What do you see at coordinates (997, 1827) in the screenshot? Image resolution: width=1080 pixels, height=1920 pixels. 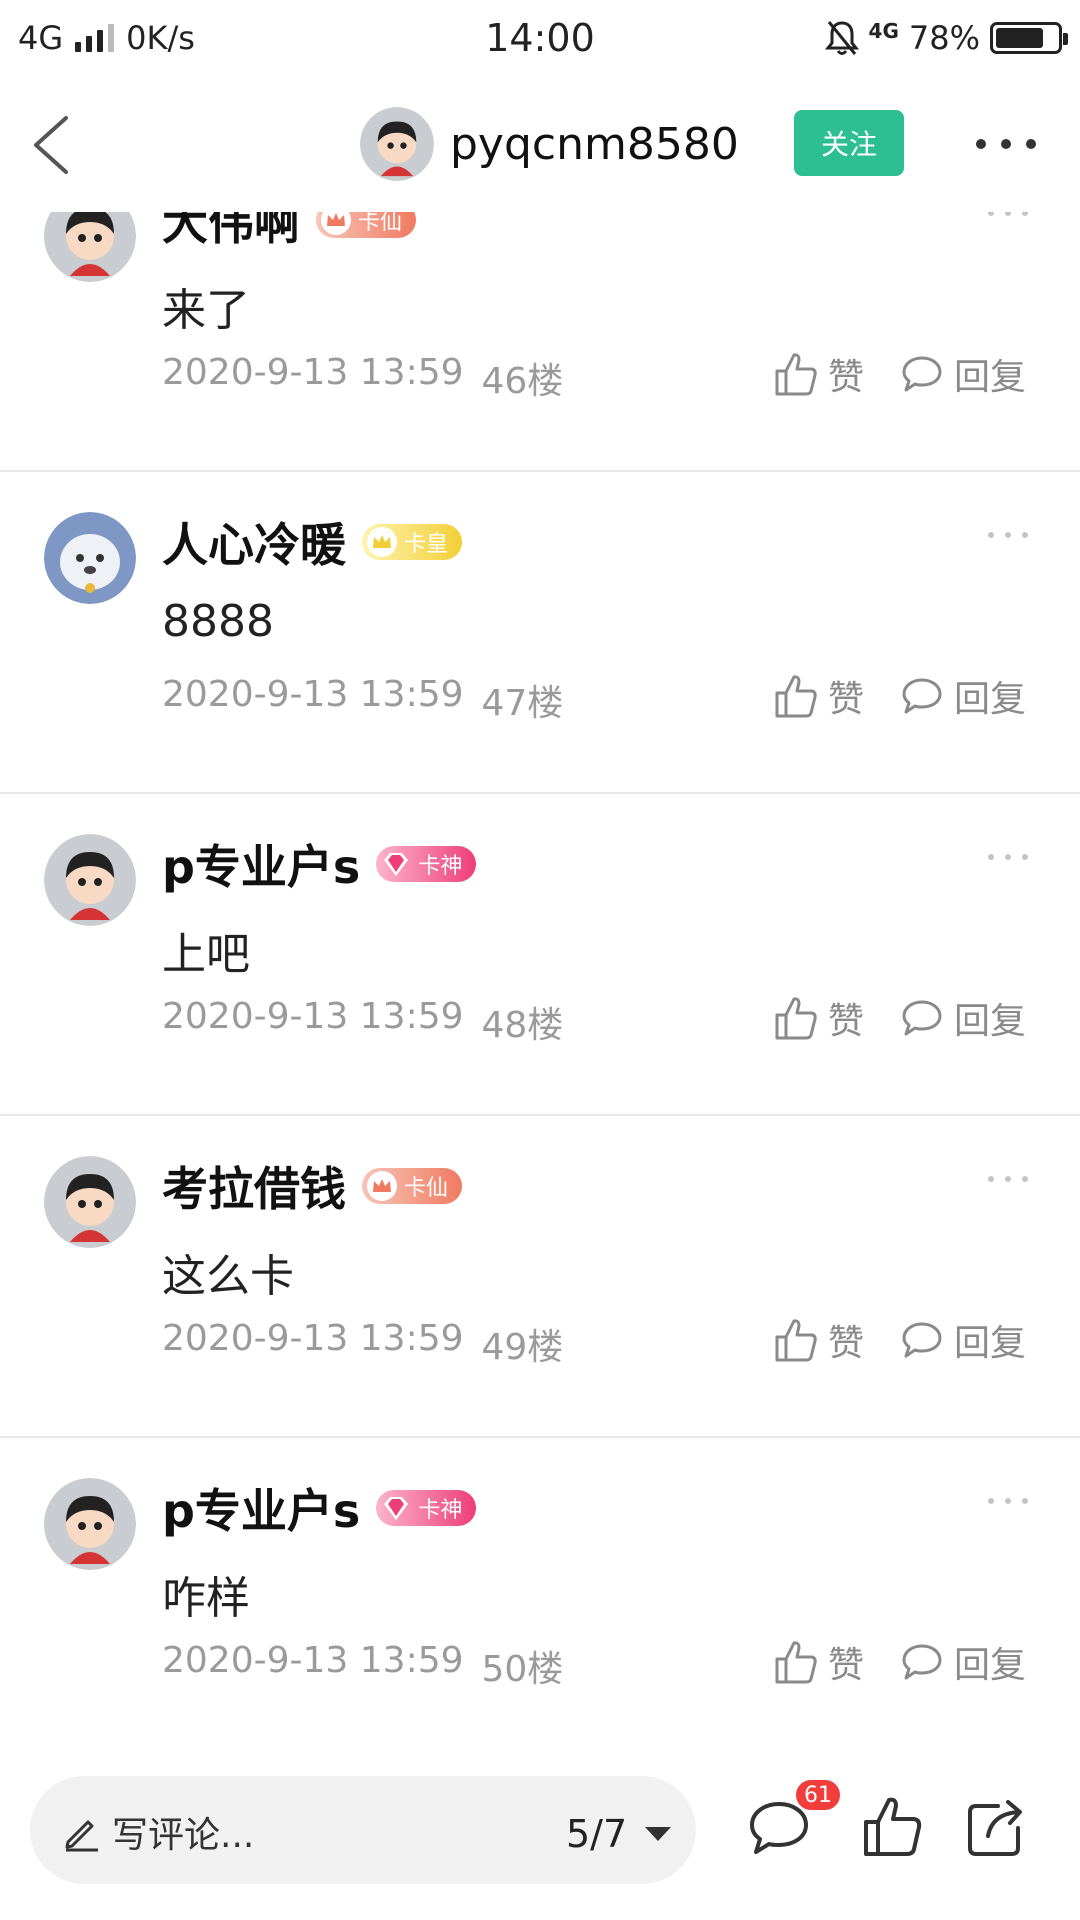 I see `share-icon` at bounding box center [997, 1827].